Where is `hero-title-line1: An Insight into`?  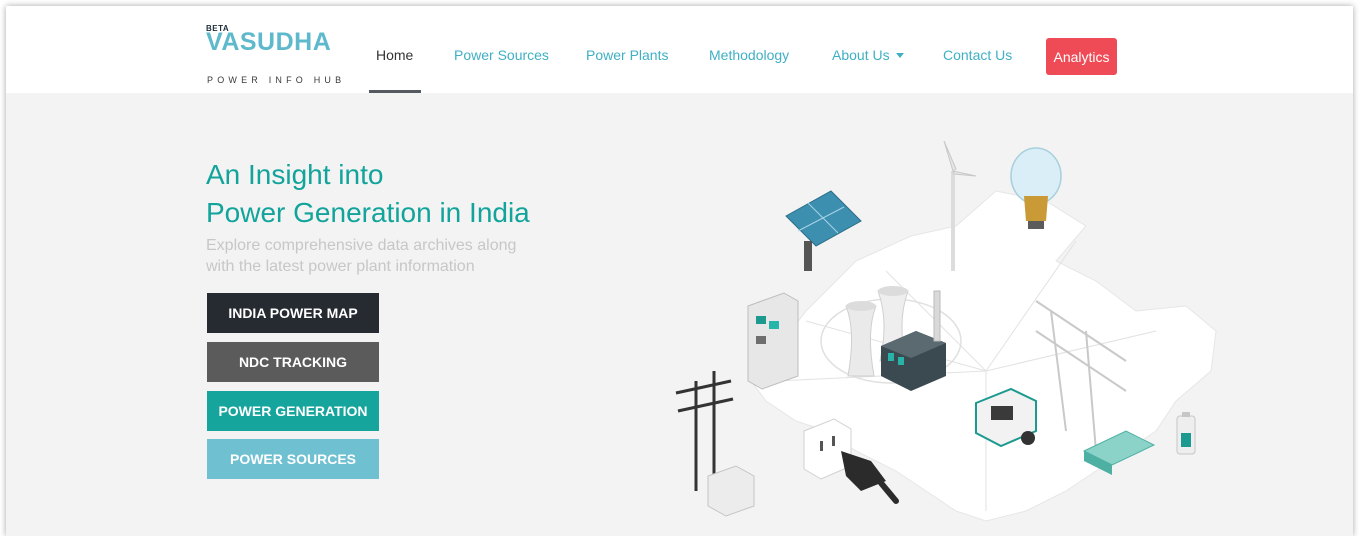
hero-title-line1: An Insight into is located at coordinates (295, 174).